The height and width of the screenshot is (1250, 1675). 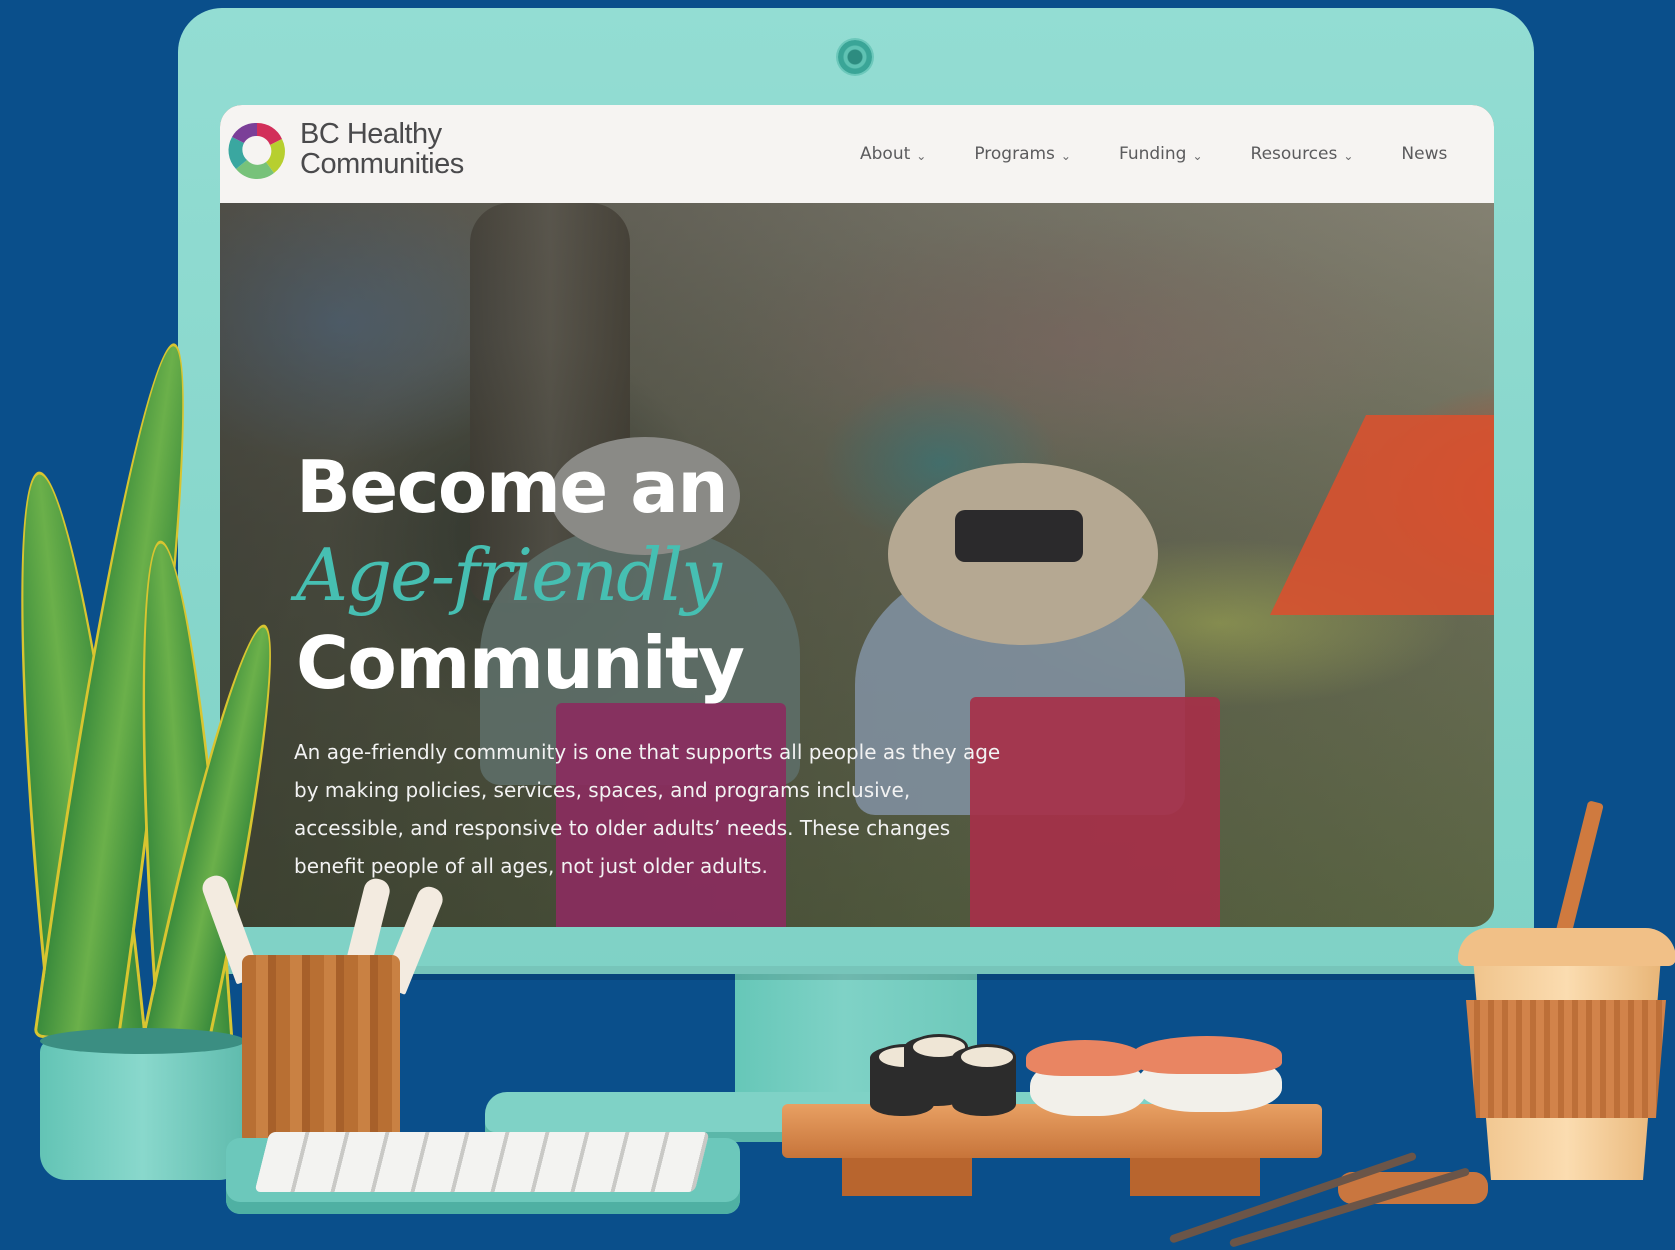 I want to click on coffee-cup-lid, so click(x=1566, y=947).